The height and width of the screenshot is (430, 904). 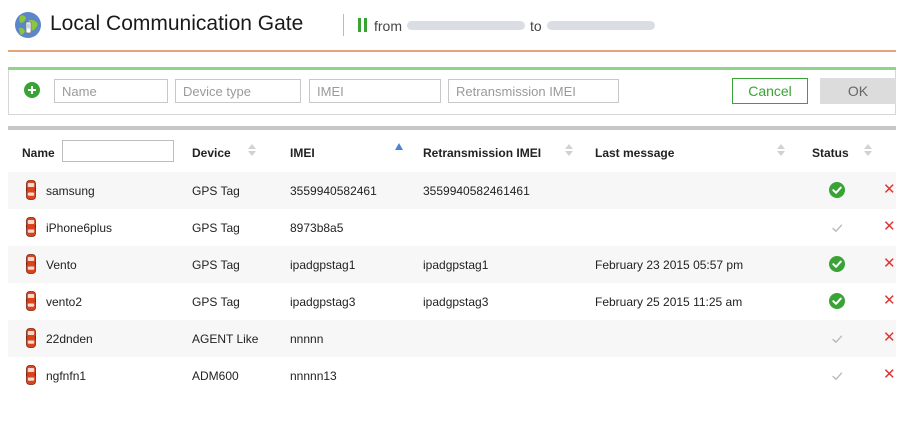 What do you see at coordinates (452, 128) in the screenshot?
I see `table-top-divider` at bounding box center [452, 128].